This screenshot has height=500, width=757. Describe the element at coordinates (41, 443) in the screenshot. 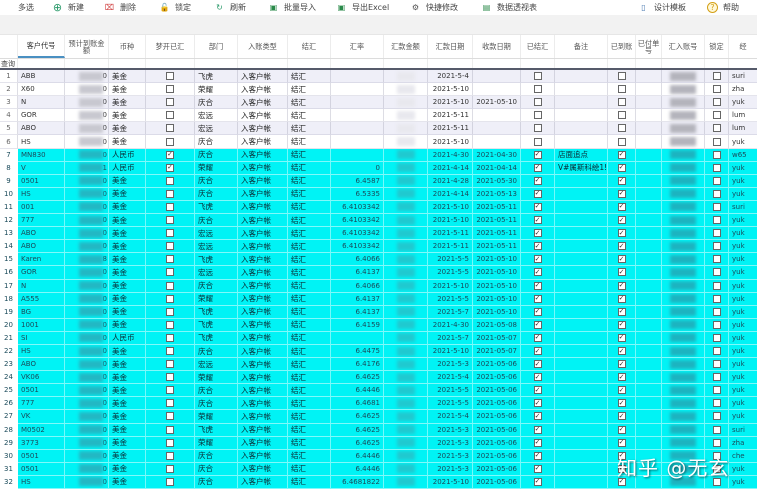

I see `cell-customer-code: 3773` at that location.